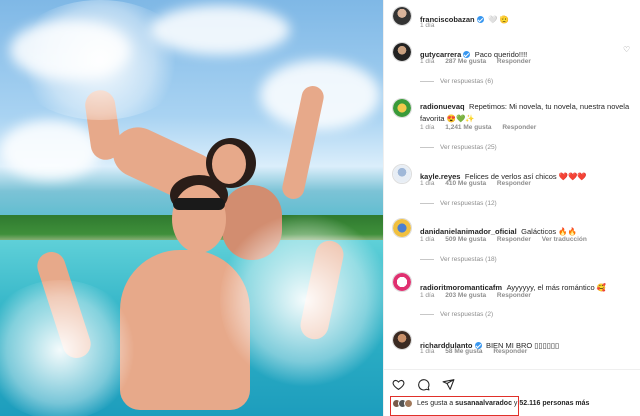  Describe the element at coordinates (199, 219) in the screenshot. I see `man-face` at that location.